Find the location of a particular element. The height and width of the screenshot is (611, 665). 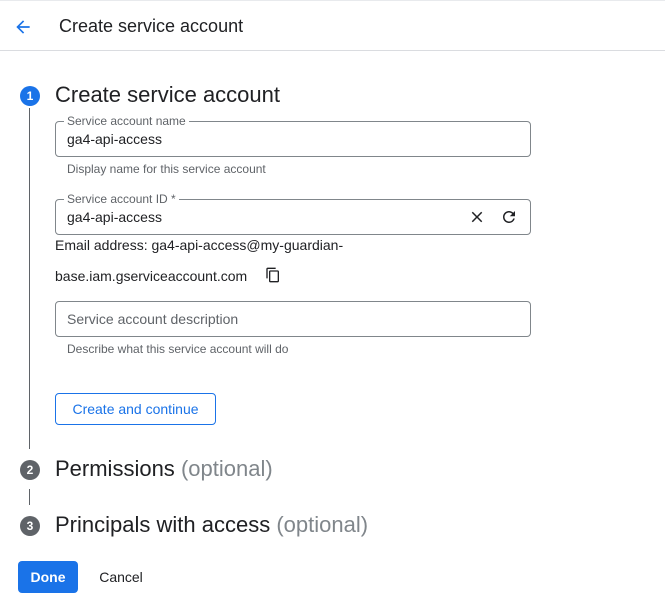

page-title: Create service account is located at coordinates (151, 26).